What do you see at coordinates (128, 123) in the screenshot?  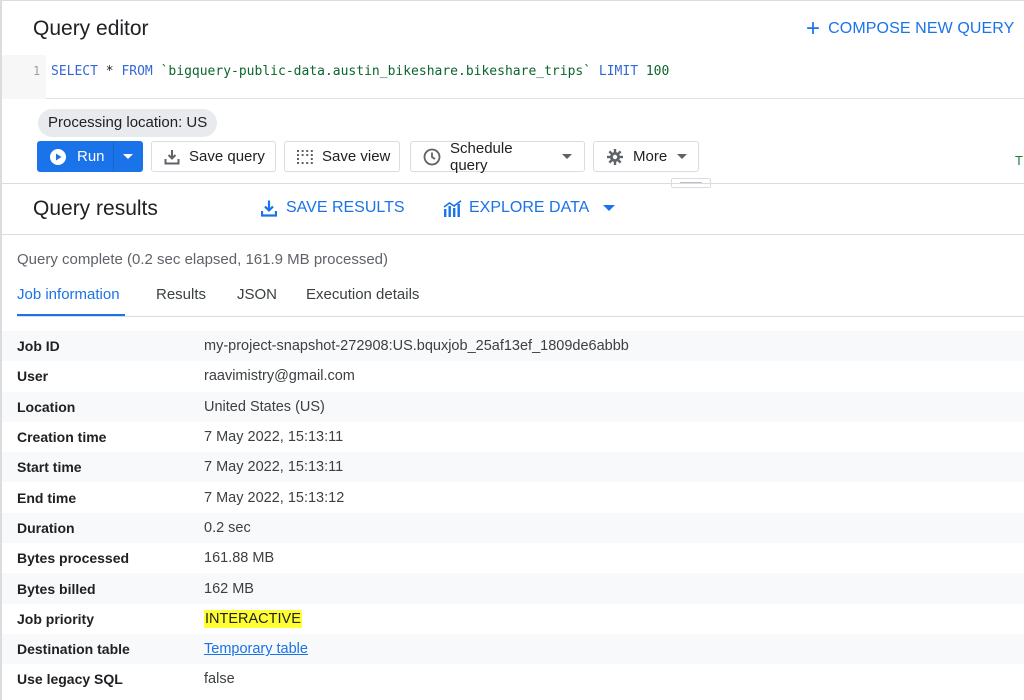 I see `processing-location-chip: Processing location: US` at bounding box center [128, 123].